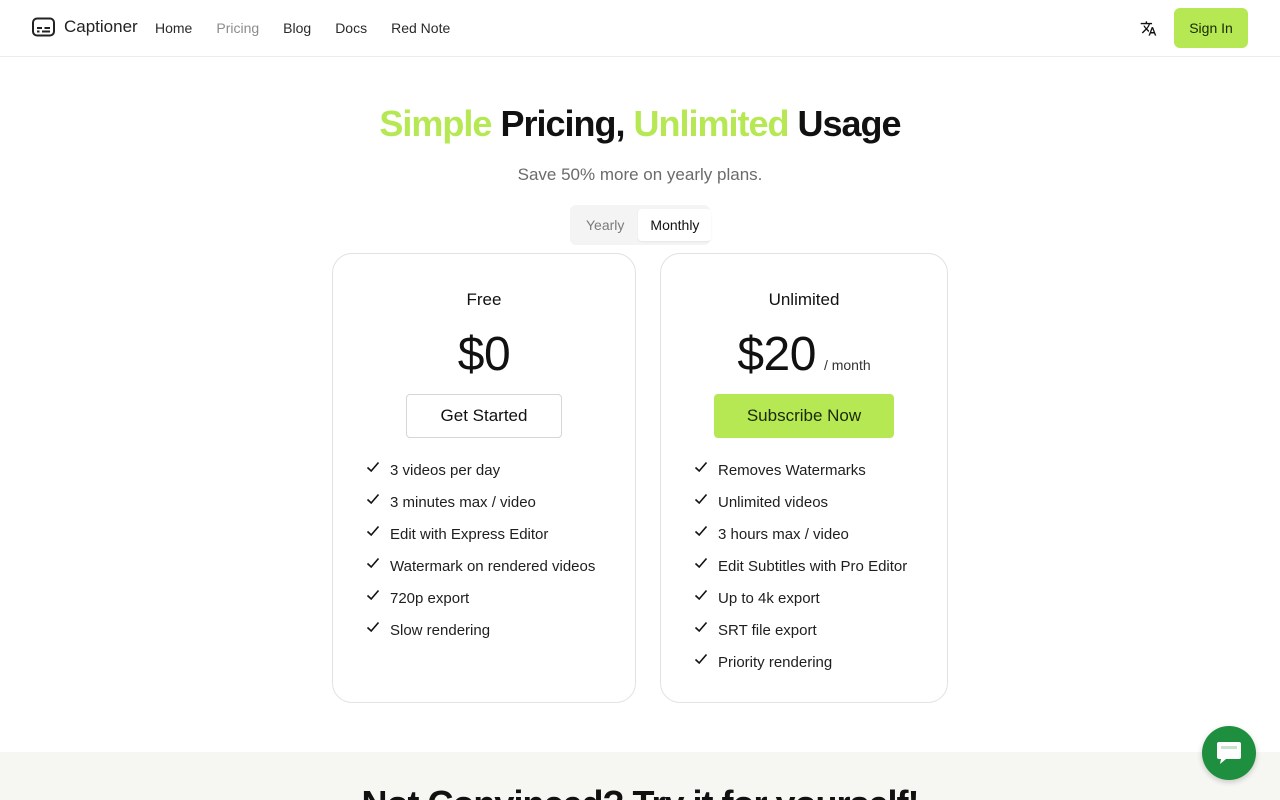 The image size is (1280, 800). I want to click on feature-text: Slow rendering, so click(440, 630).